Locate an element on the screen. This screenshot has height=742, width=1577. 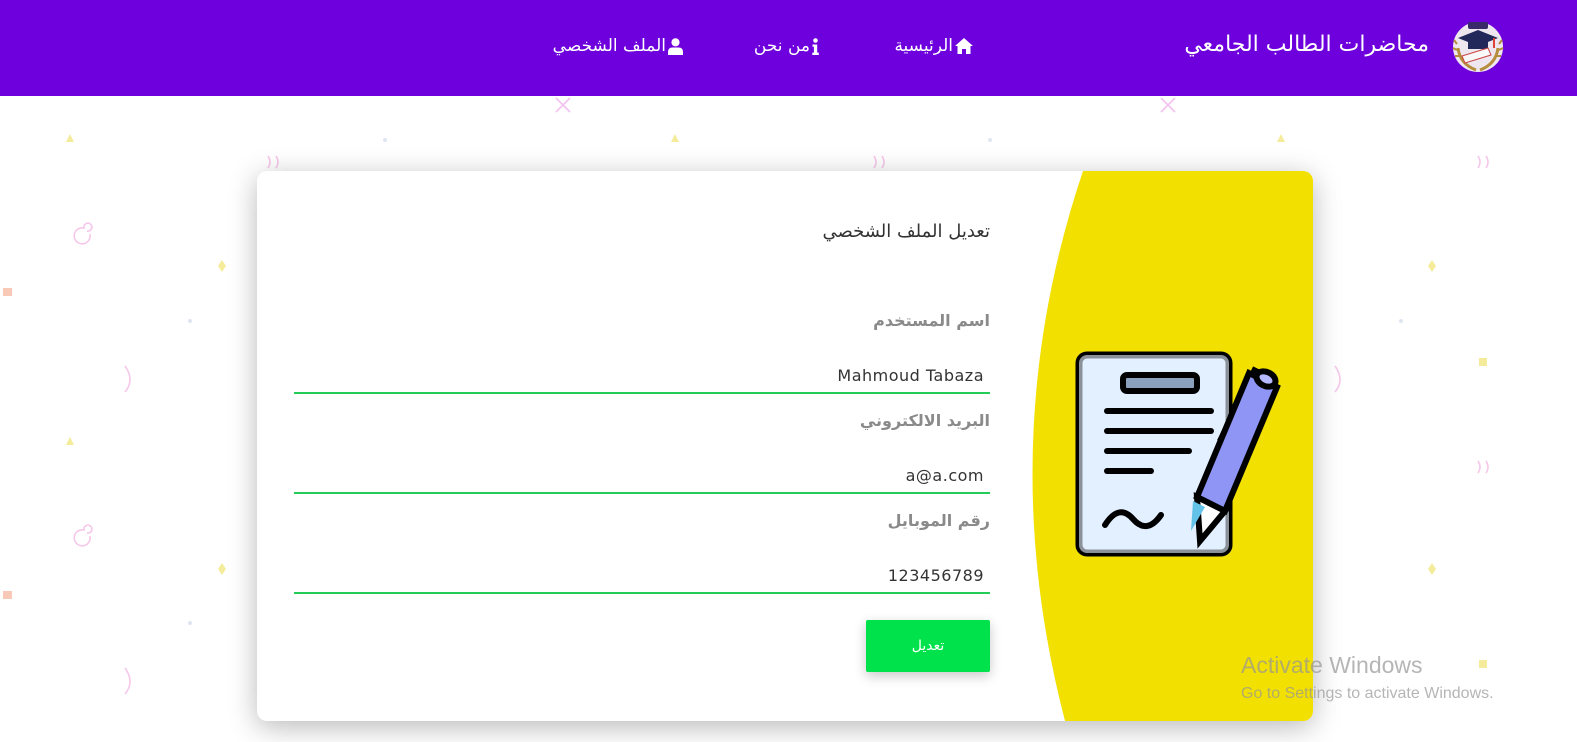
email-label: البريد الالكتروني is located at coordinates (924, 420).